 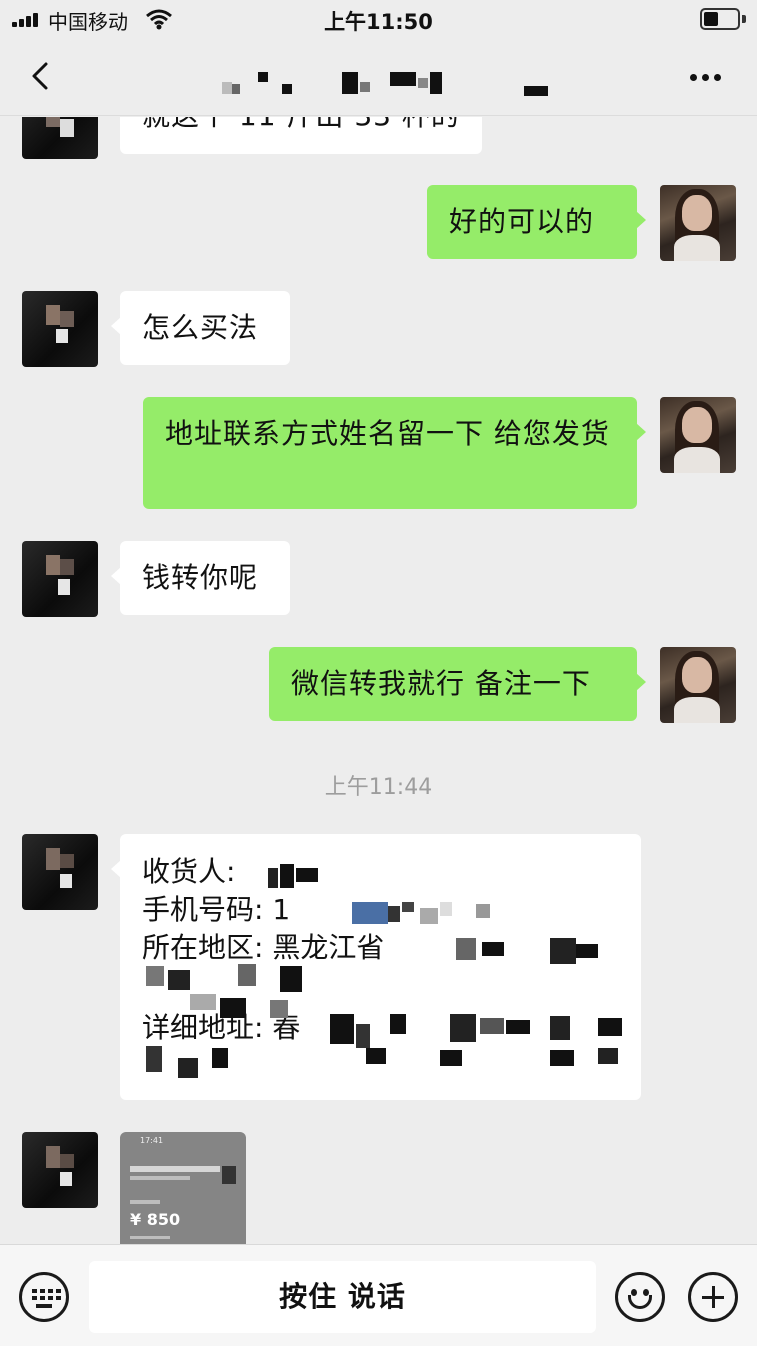 I want to click on message-text: 好的可以的, so click(x=522, y=221).